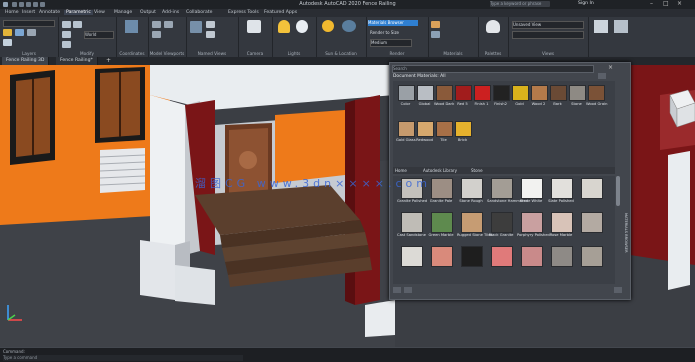 The image size is (695, 362). What do you see at coordinates (621, 26) in the screenshot?
I see `workspace-icon` at bounding box center [621, 26].